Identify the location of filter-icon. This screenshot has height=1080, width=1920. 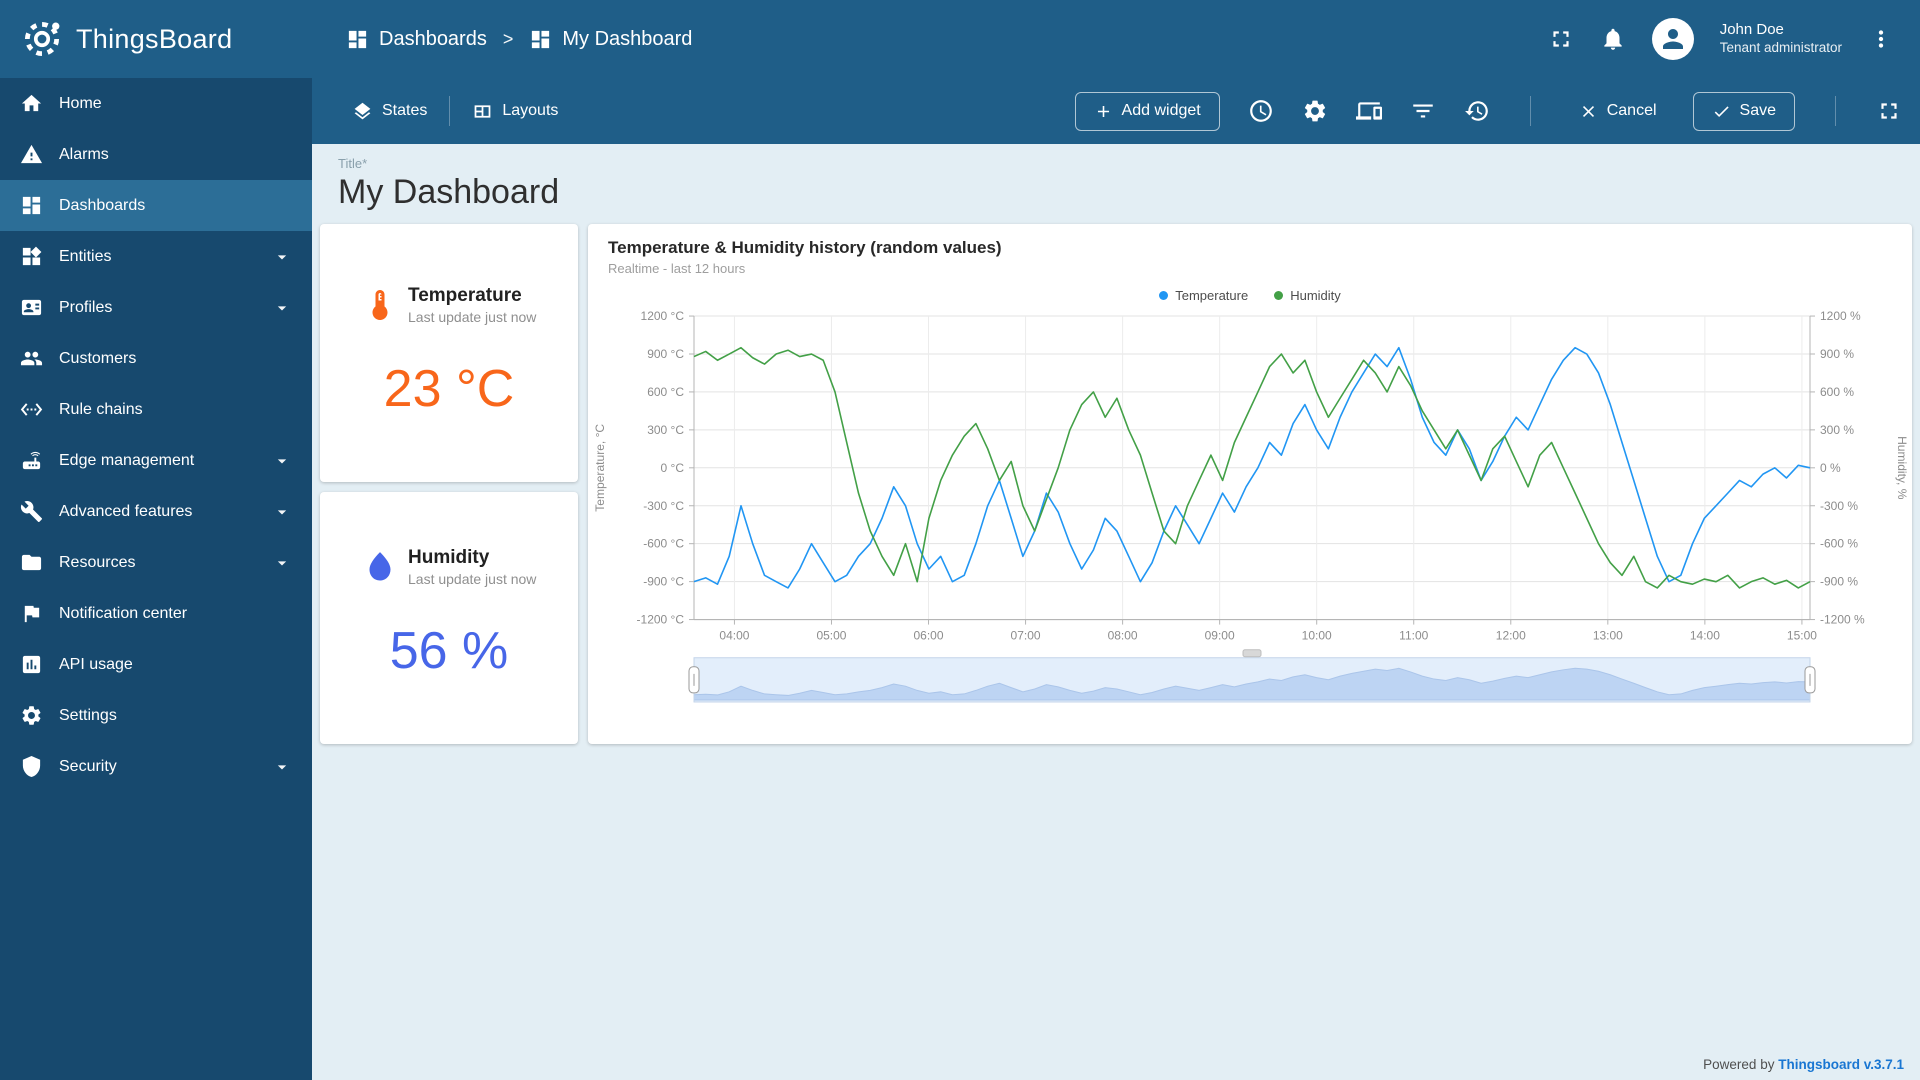
(1423, 111).